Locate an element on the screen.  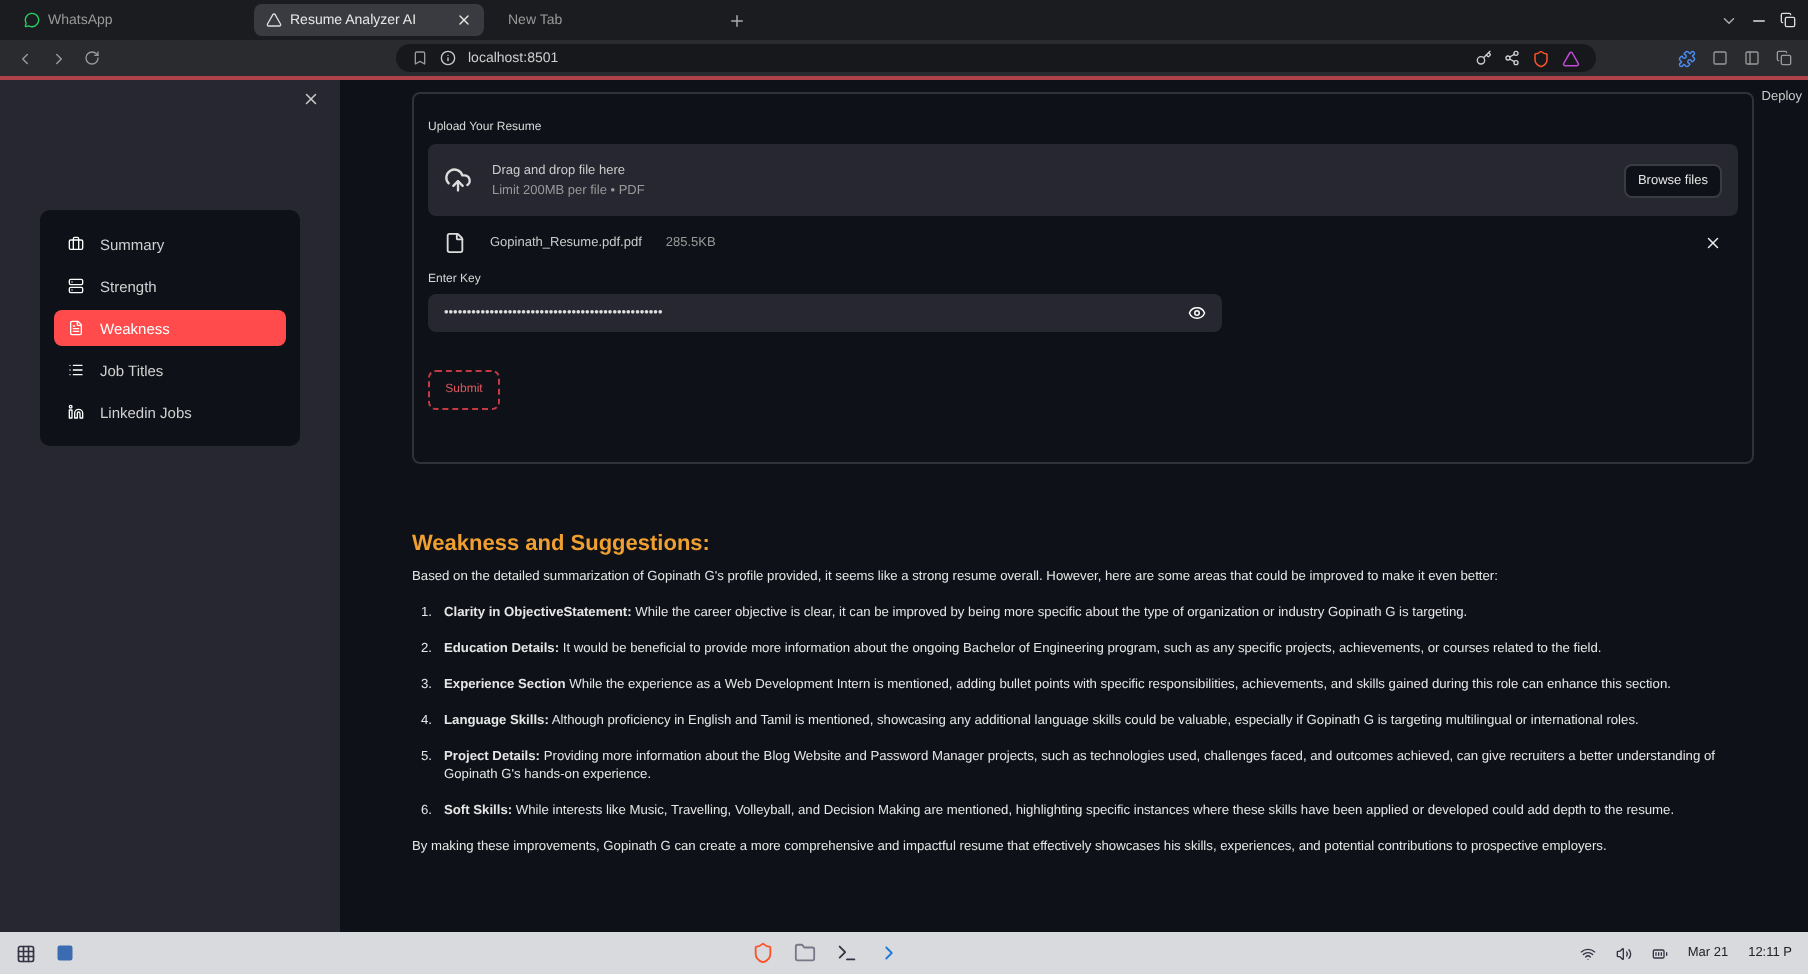
folder-icon is located at coordinates (805, 953).